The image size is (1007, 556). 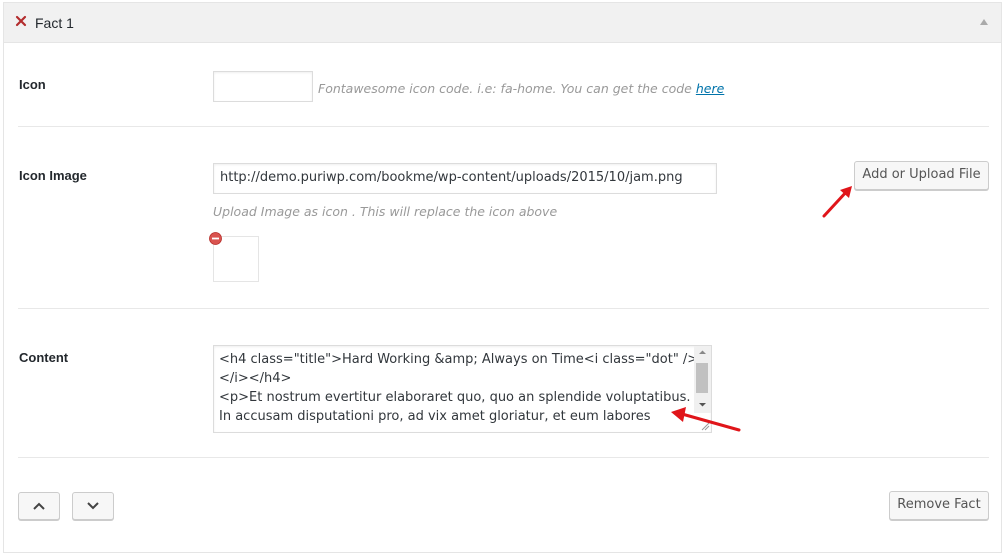 What do you see at coordinates (32, 84) in the screenshot?
I see `icon-label: Icon` at bounding box center [32, 84].